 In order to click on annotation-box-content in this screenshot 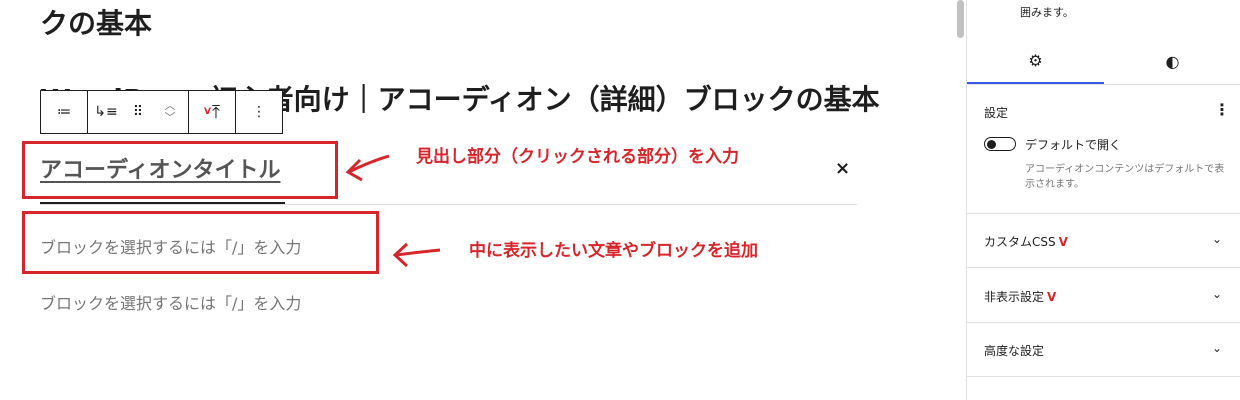, I will do `click(200, 242)`.